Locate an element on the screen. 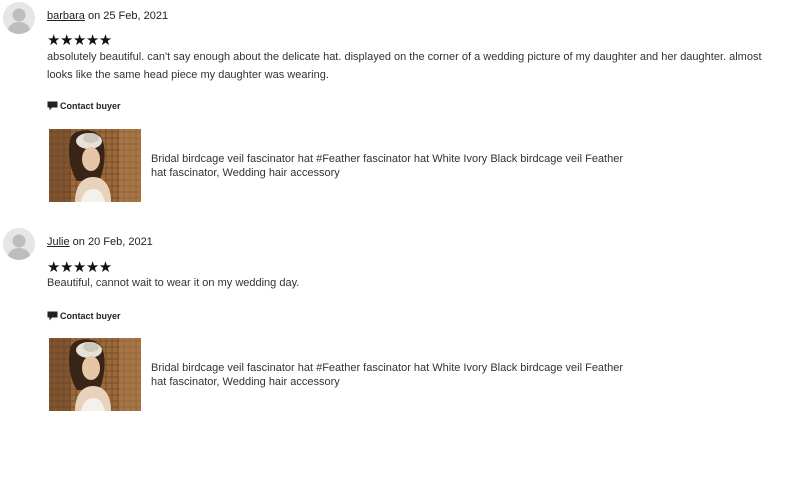 This screenshot has height=499, width=794. review-byline: Julie on 20 Feb, 2021 is located at coordinates (100, 242).